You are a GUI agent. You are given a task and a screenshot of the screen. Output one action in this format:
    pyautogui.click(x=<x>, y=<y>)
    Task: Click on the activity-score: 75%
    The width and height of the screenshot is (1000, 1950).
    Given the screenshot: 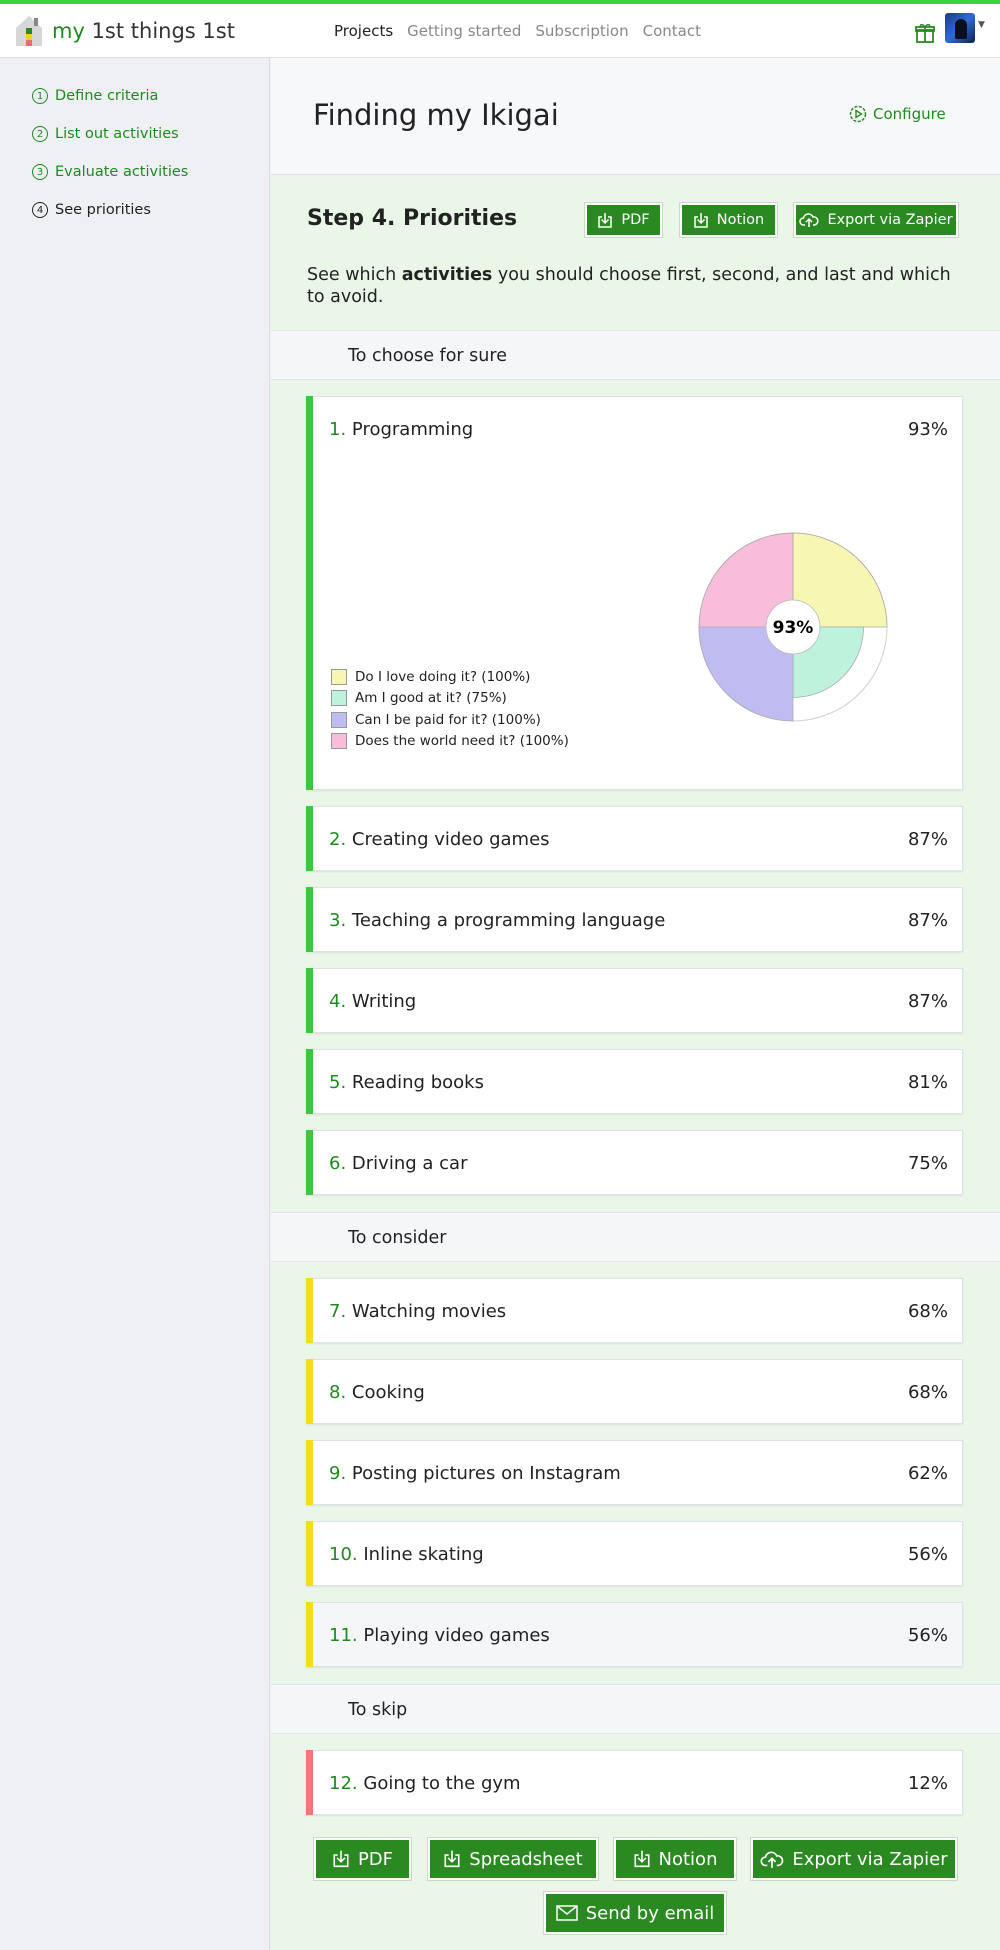 What is the action you would take?
    pyautogui.click(x=927, y=1163)
    